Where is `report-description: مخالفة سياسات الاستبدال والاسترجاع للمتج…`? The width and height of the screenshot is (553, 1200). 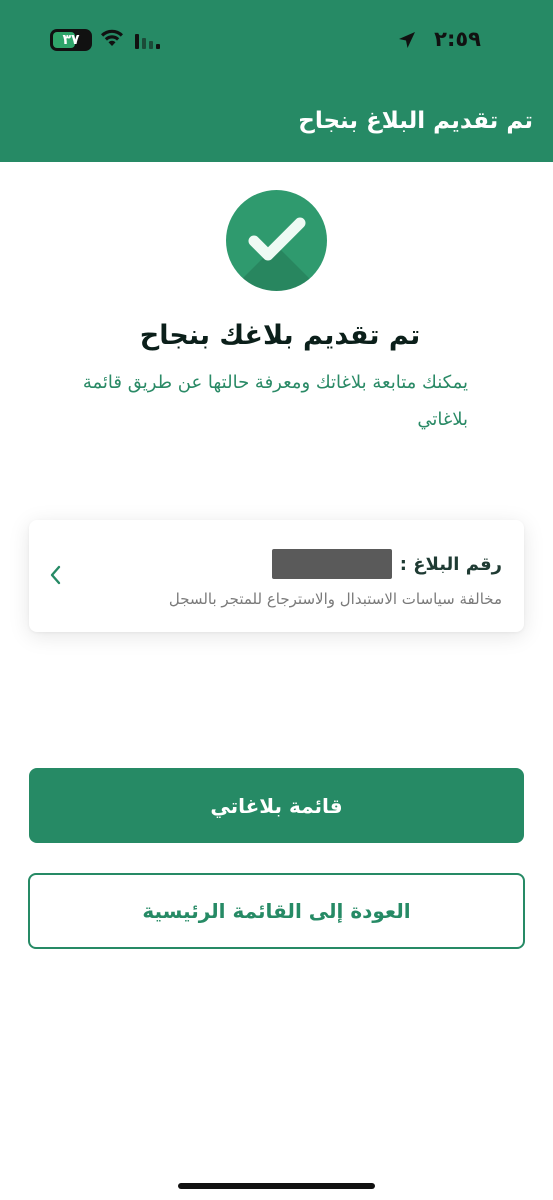 report-description: مخالفة سياسات الاستبدال والاسترجاع للمتج… is located at coordinates (335, 599).